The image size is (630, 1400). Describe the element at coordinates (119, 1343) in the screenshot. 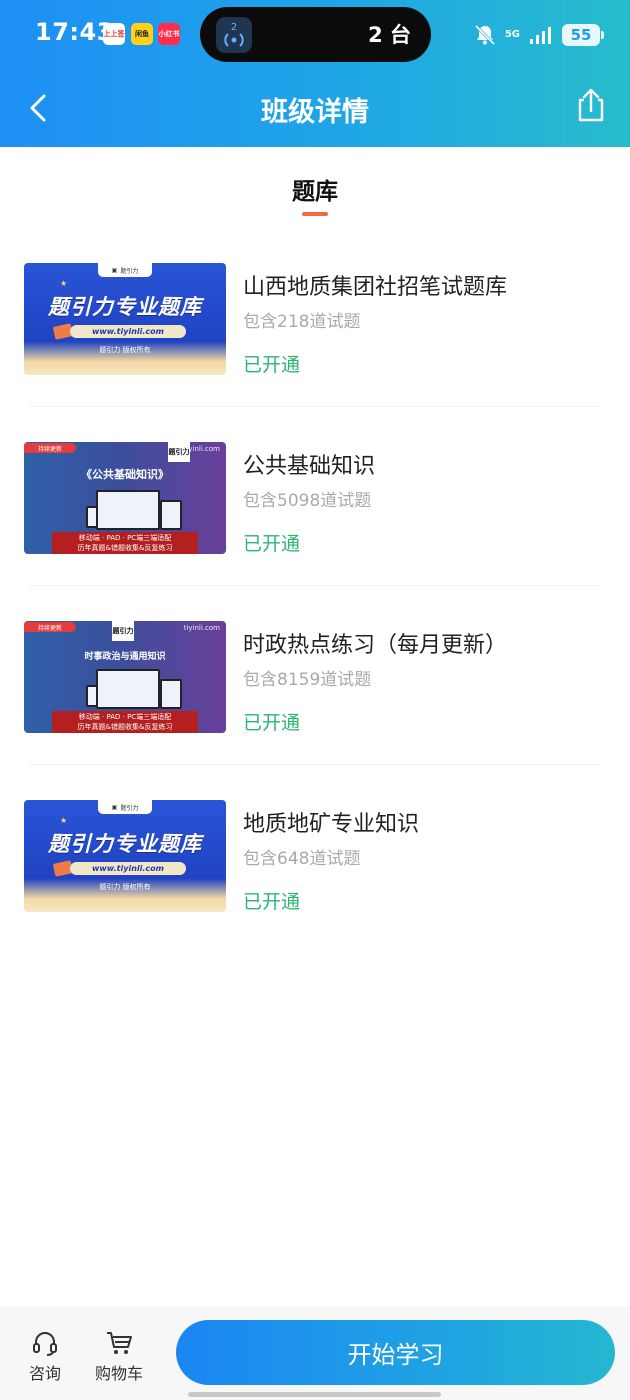

I see `cart-icon` at that location.